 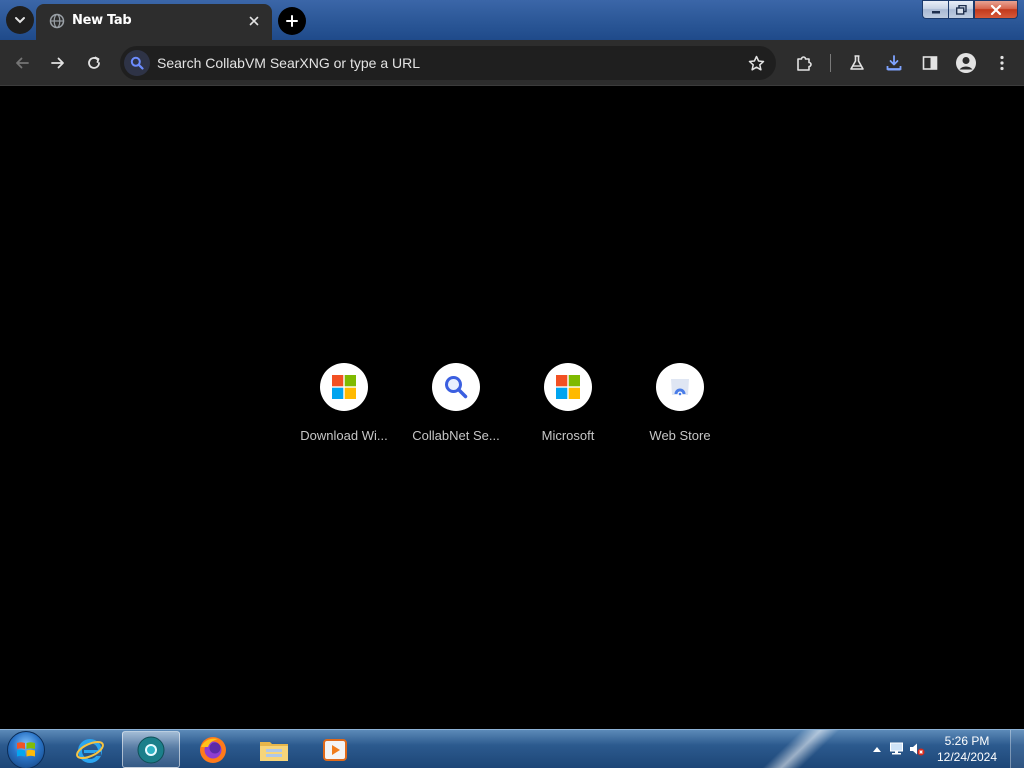 I want to click on file-explorer-icon, so click(x=274, y=751).